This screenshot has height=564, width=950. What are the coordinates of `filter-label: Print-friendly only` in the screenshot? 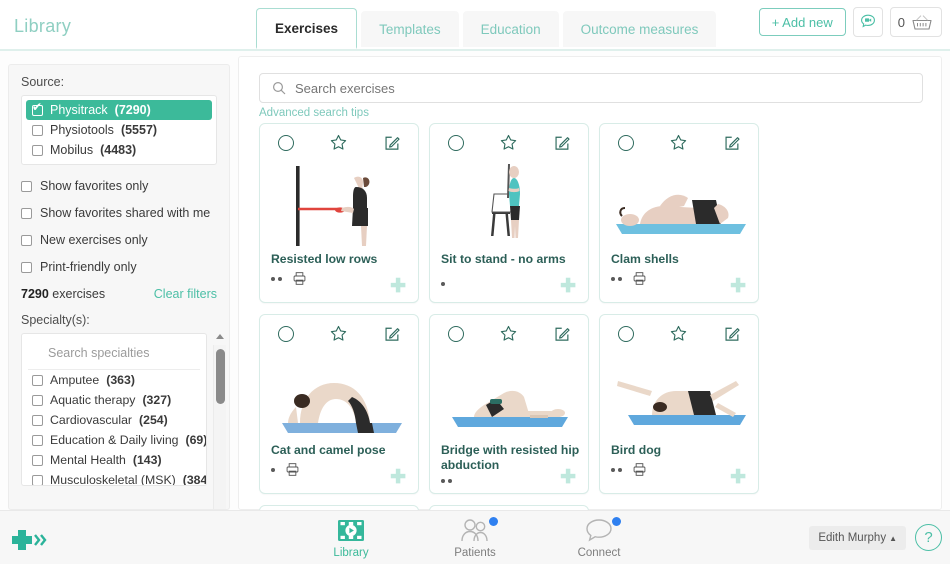 It's located at (88, 267).